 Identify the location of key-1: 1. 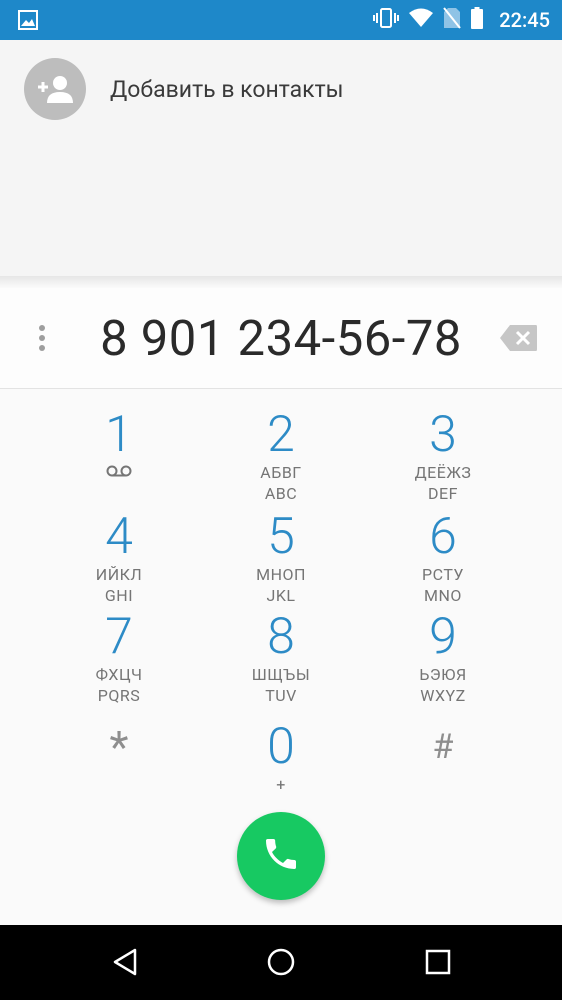
(119, 445).